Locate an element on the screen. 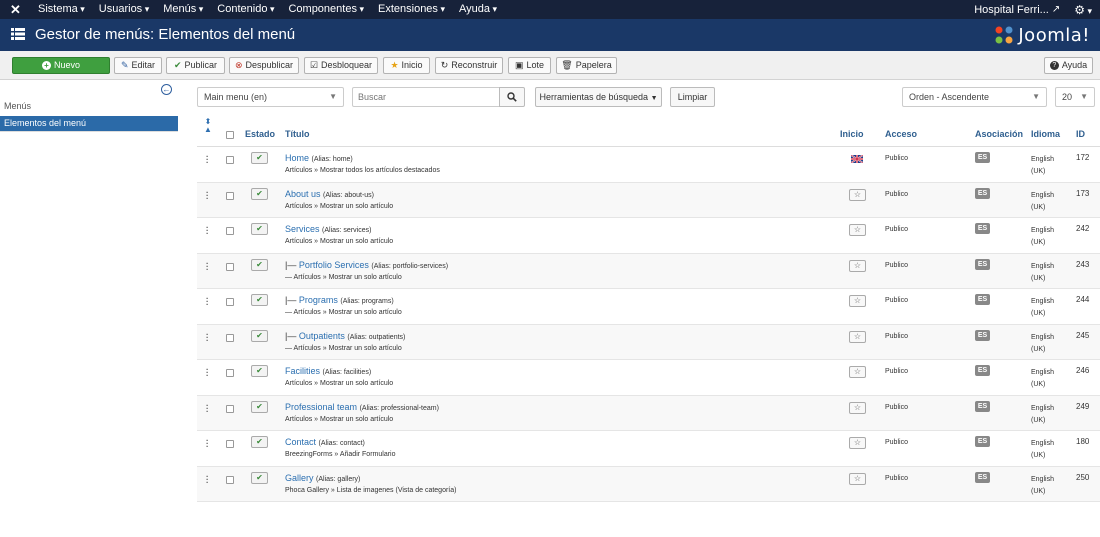 Image resolution: width=1100 pixels, height=537 pixels. unpublish-button: ⊗ Despublicar is located at coordinates (264, 65).